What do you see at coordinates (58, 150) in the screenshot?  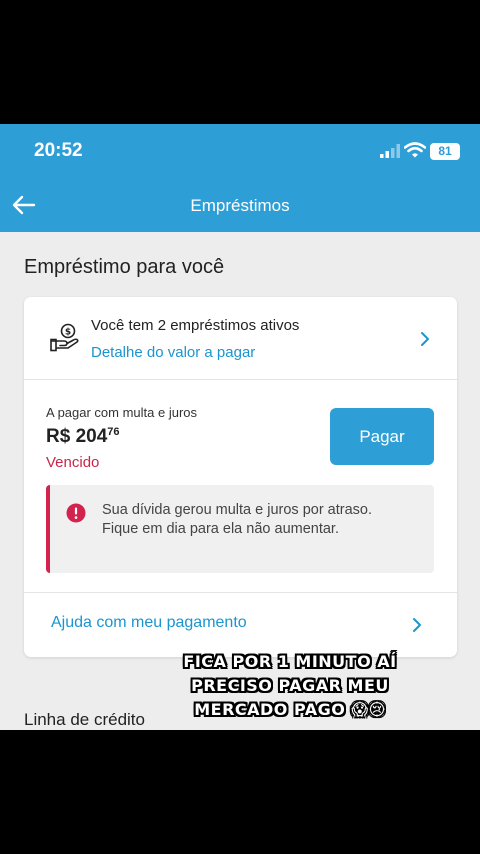 I see `status-time: 20:52` at bounding box center [58, 150].